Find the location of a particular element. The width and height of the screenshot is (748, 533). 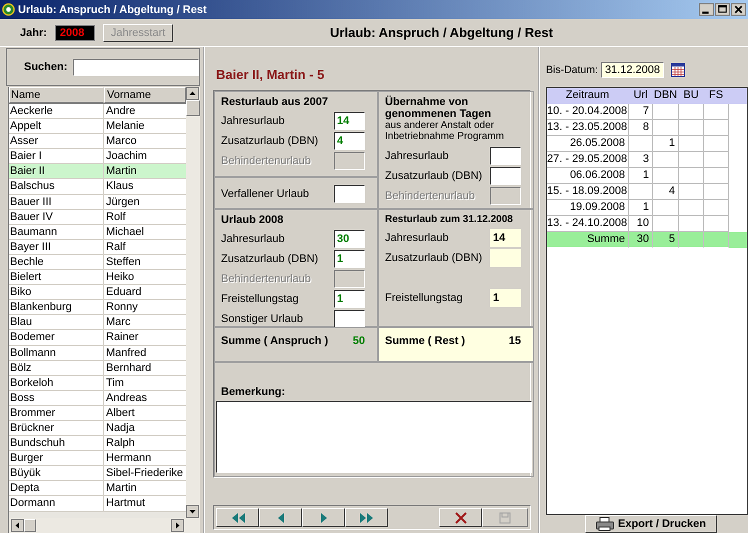

table-cell: Bechle is located at coordinates (56, 262).